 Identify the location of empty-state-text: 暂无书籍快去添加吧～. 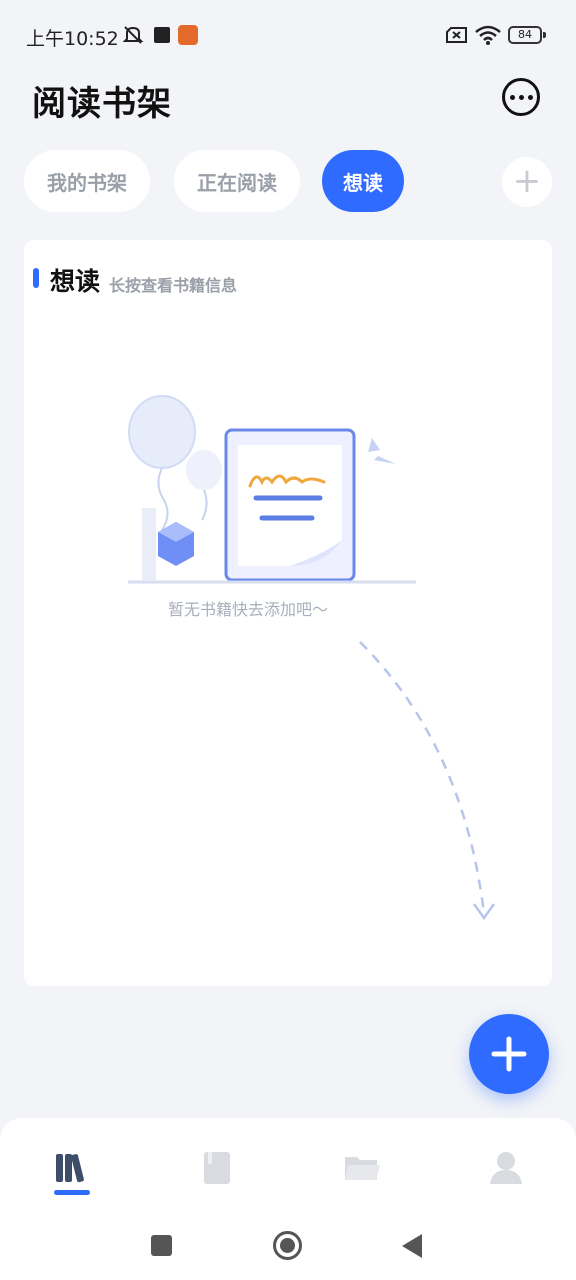
(248, 609).